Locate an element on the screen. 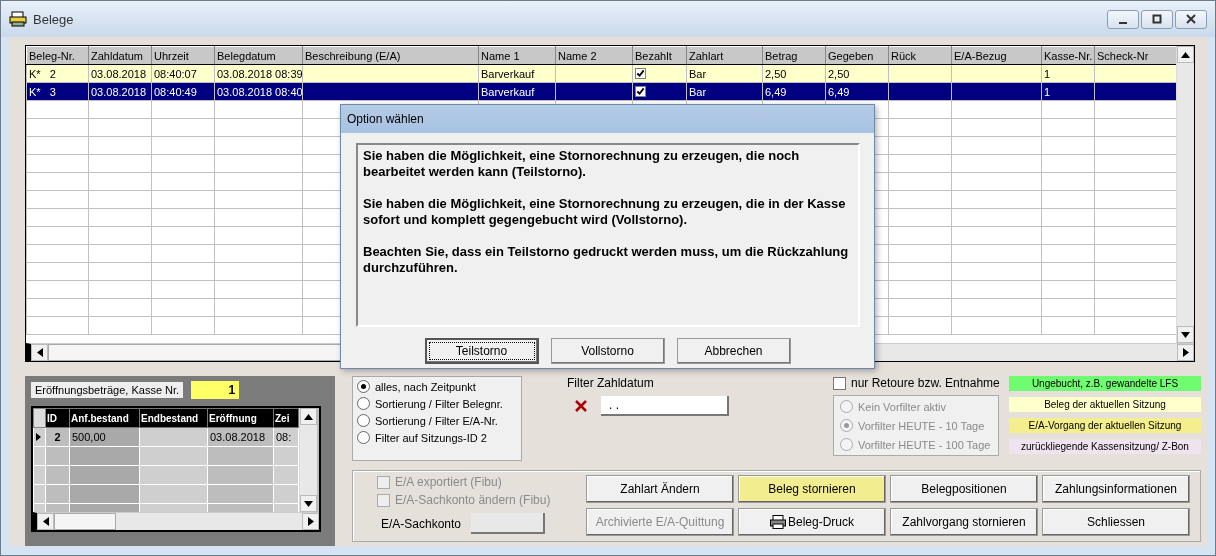 Image resolution: width=1216 pixels, height=556 pixels. column-header: Uhrzeit is located at coordinates (183, 55).